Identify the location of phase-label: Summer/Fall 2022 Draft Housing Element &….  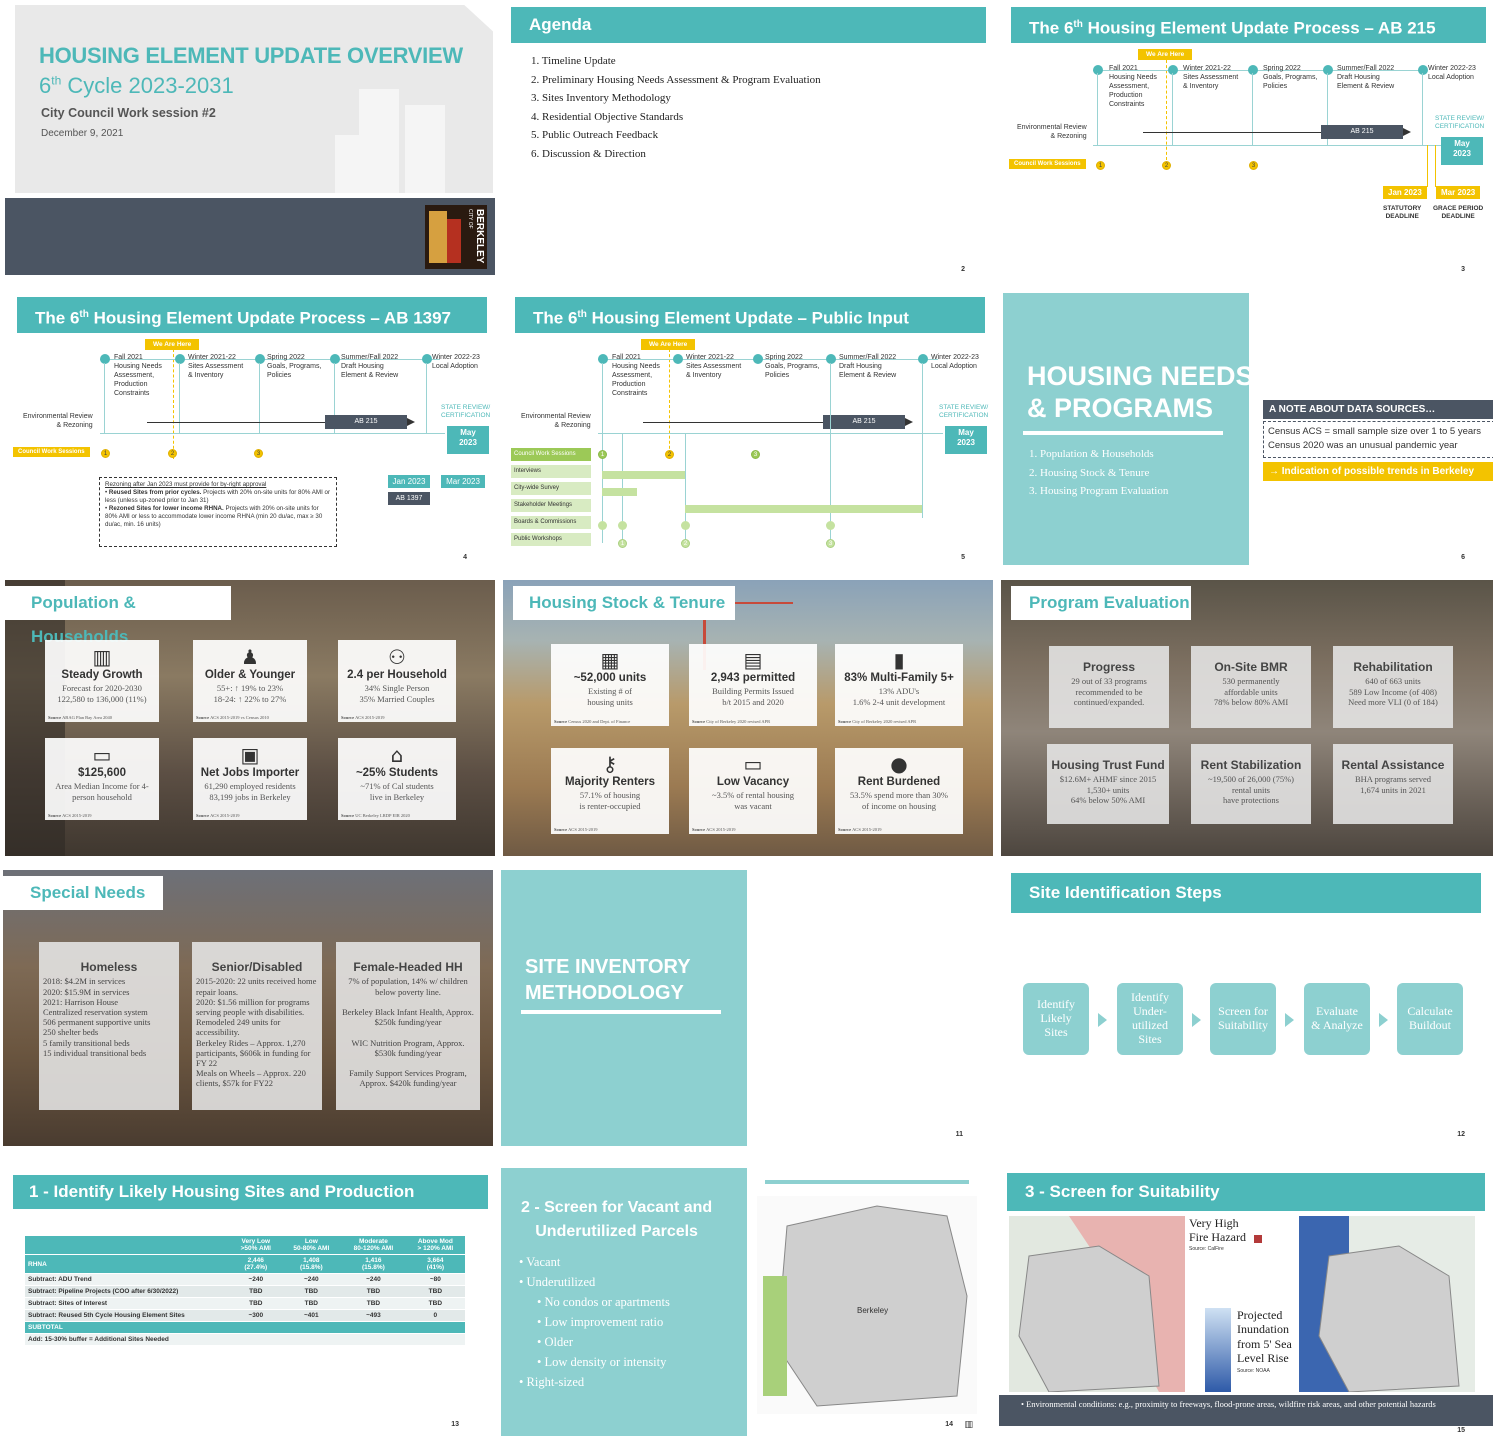
(1366, 78).